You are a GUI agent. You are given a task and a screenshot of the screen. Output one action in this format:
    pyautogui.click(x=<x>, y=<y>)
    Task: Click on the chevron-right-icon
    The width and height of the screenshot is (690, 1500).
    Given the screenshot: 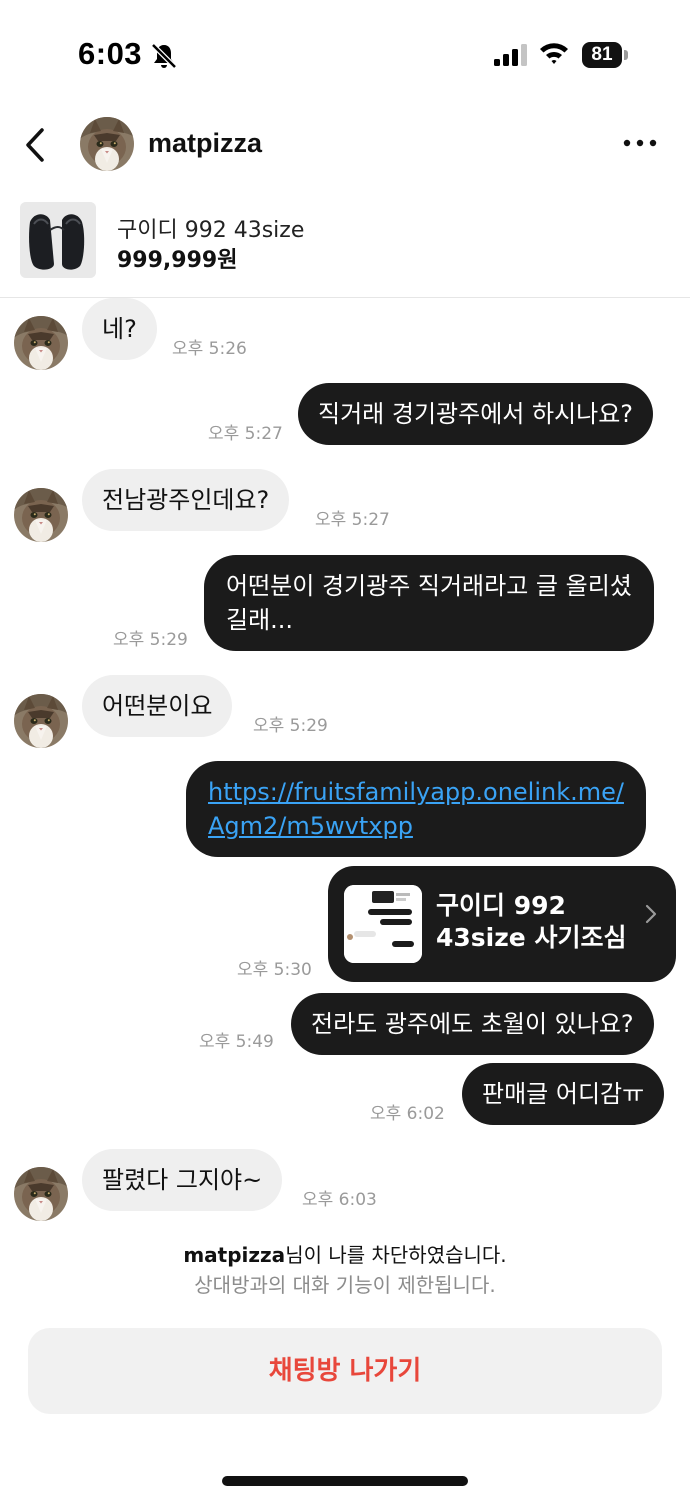 What is the action you would take?
    pyautogui.click(x=651, y=914)
    